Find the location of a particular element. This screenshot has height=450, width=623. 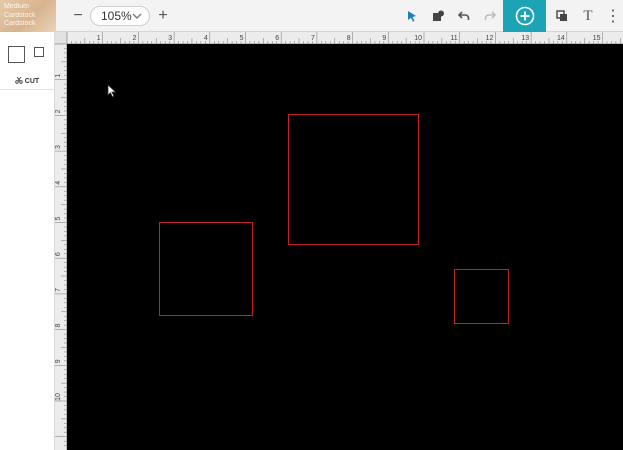

square-shape-medium is located at coordinates (206, 269).